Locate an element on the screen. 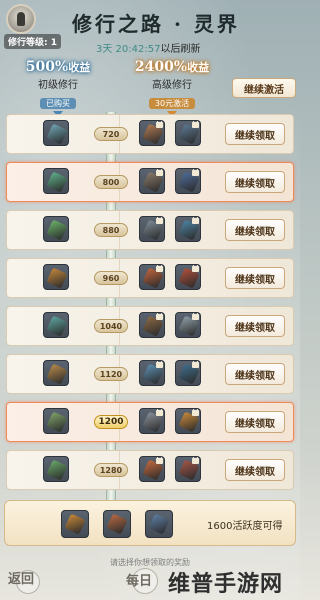  back-label: 返回 is located at coordinates (21, 579).